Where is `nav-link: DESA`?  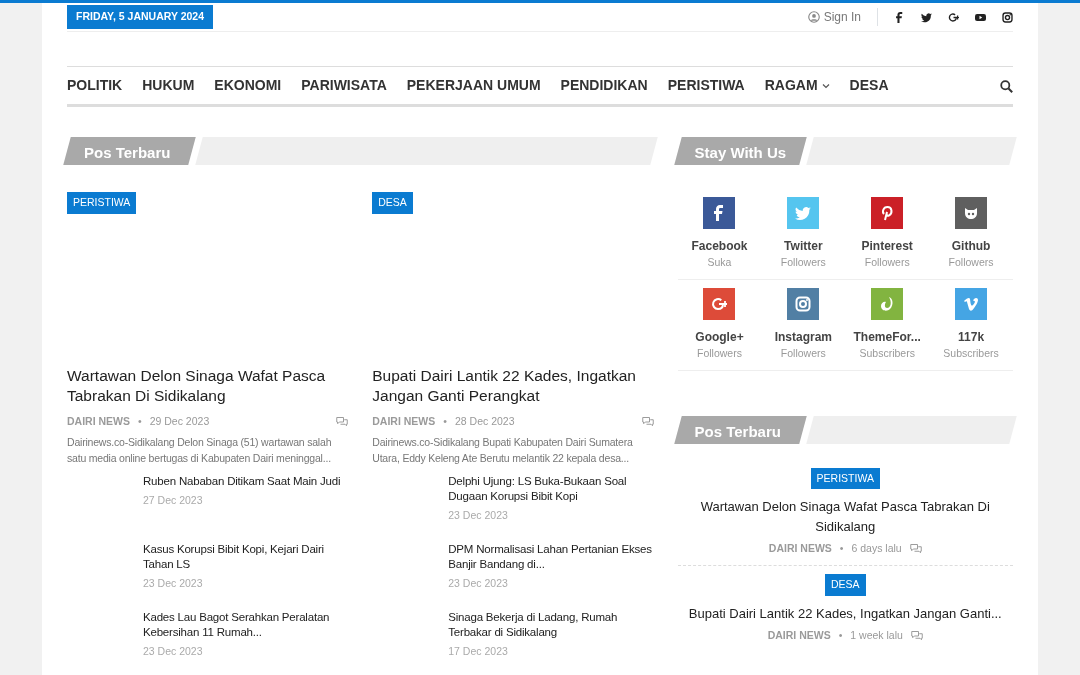 nav-link: DESA is located at coordinates (869, 85).